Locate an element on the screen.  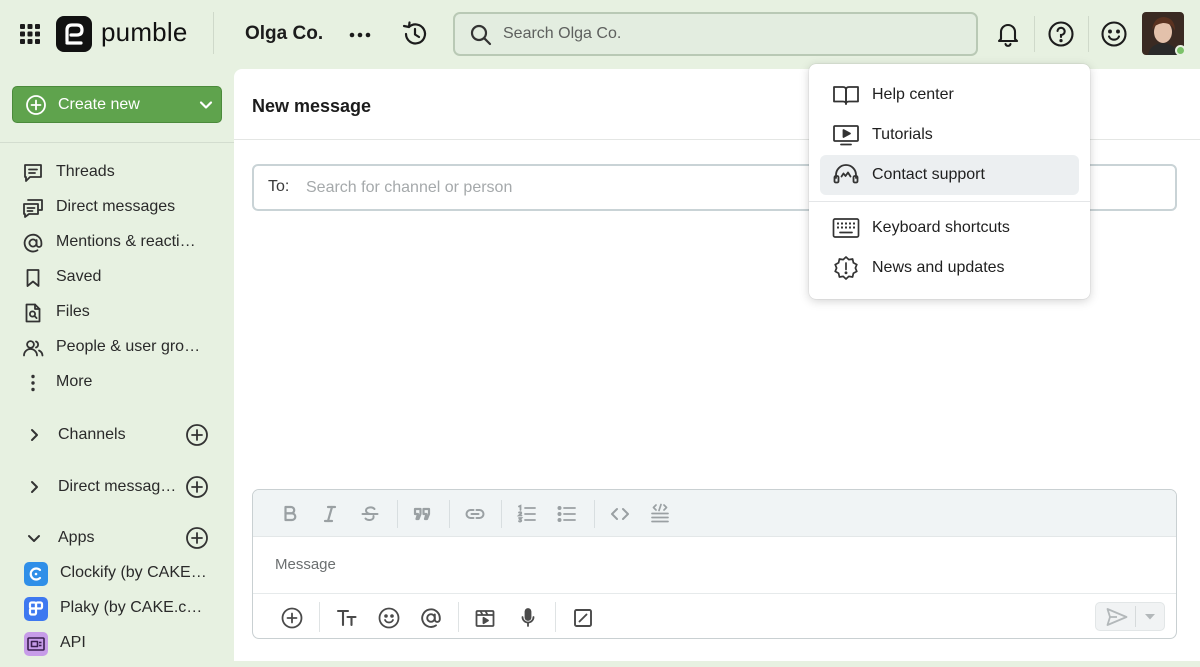
menu-item-label: Tutorials is located at coordinates (902, 134).